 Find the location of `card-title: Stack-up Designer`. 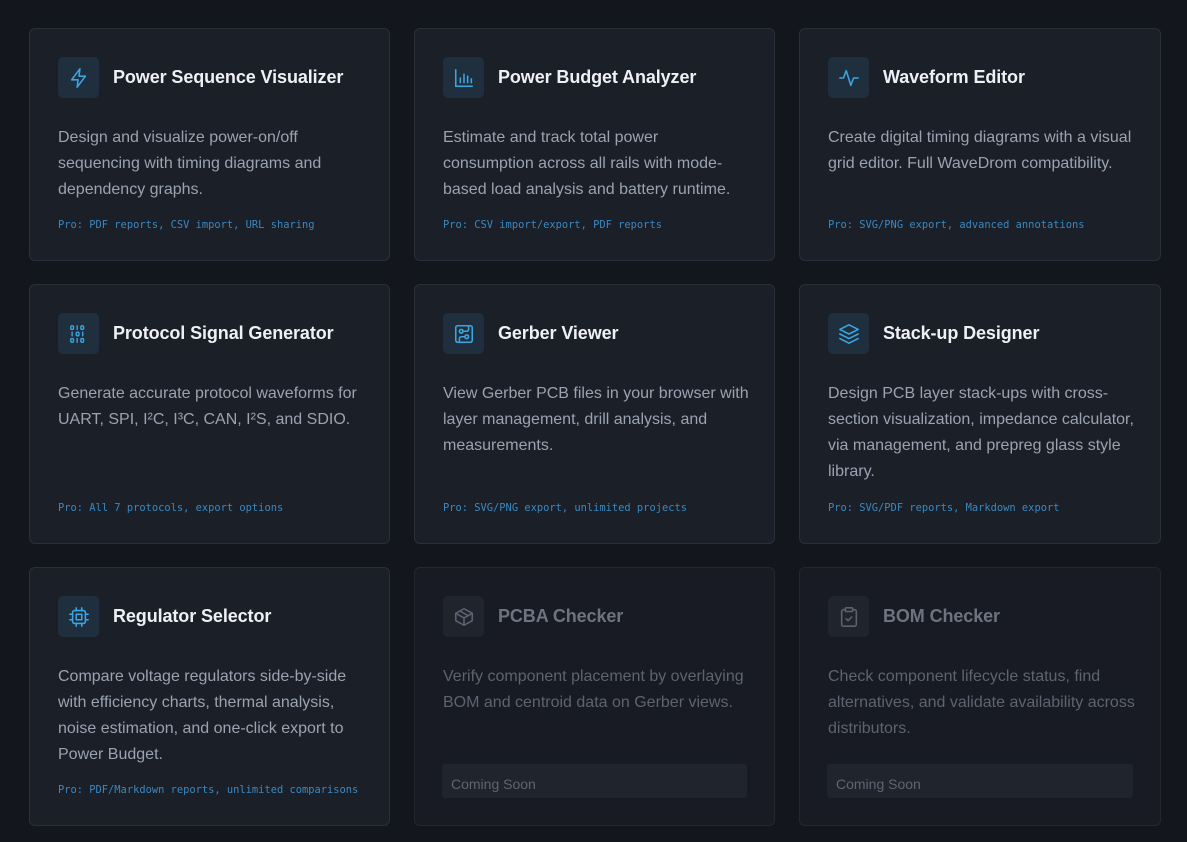

card-title: Stack-up Designer is located at coordinates (961, 333).